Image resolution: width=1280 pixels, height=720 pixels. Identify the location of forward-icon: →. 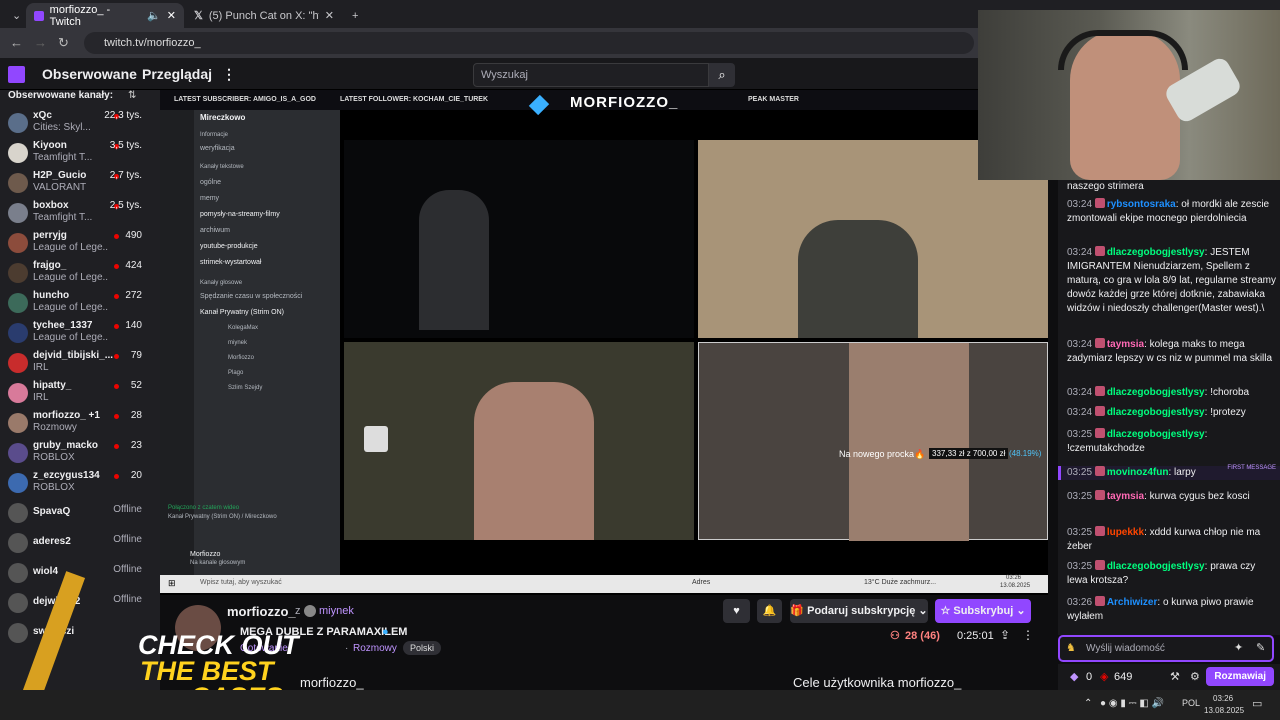
(40, 42).